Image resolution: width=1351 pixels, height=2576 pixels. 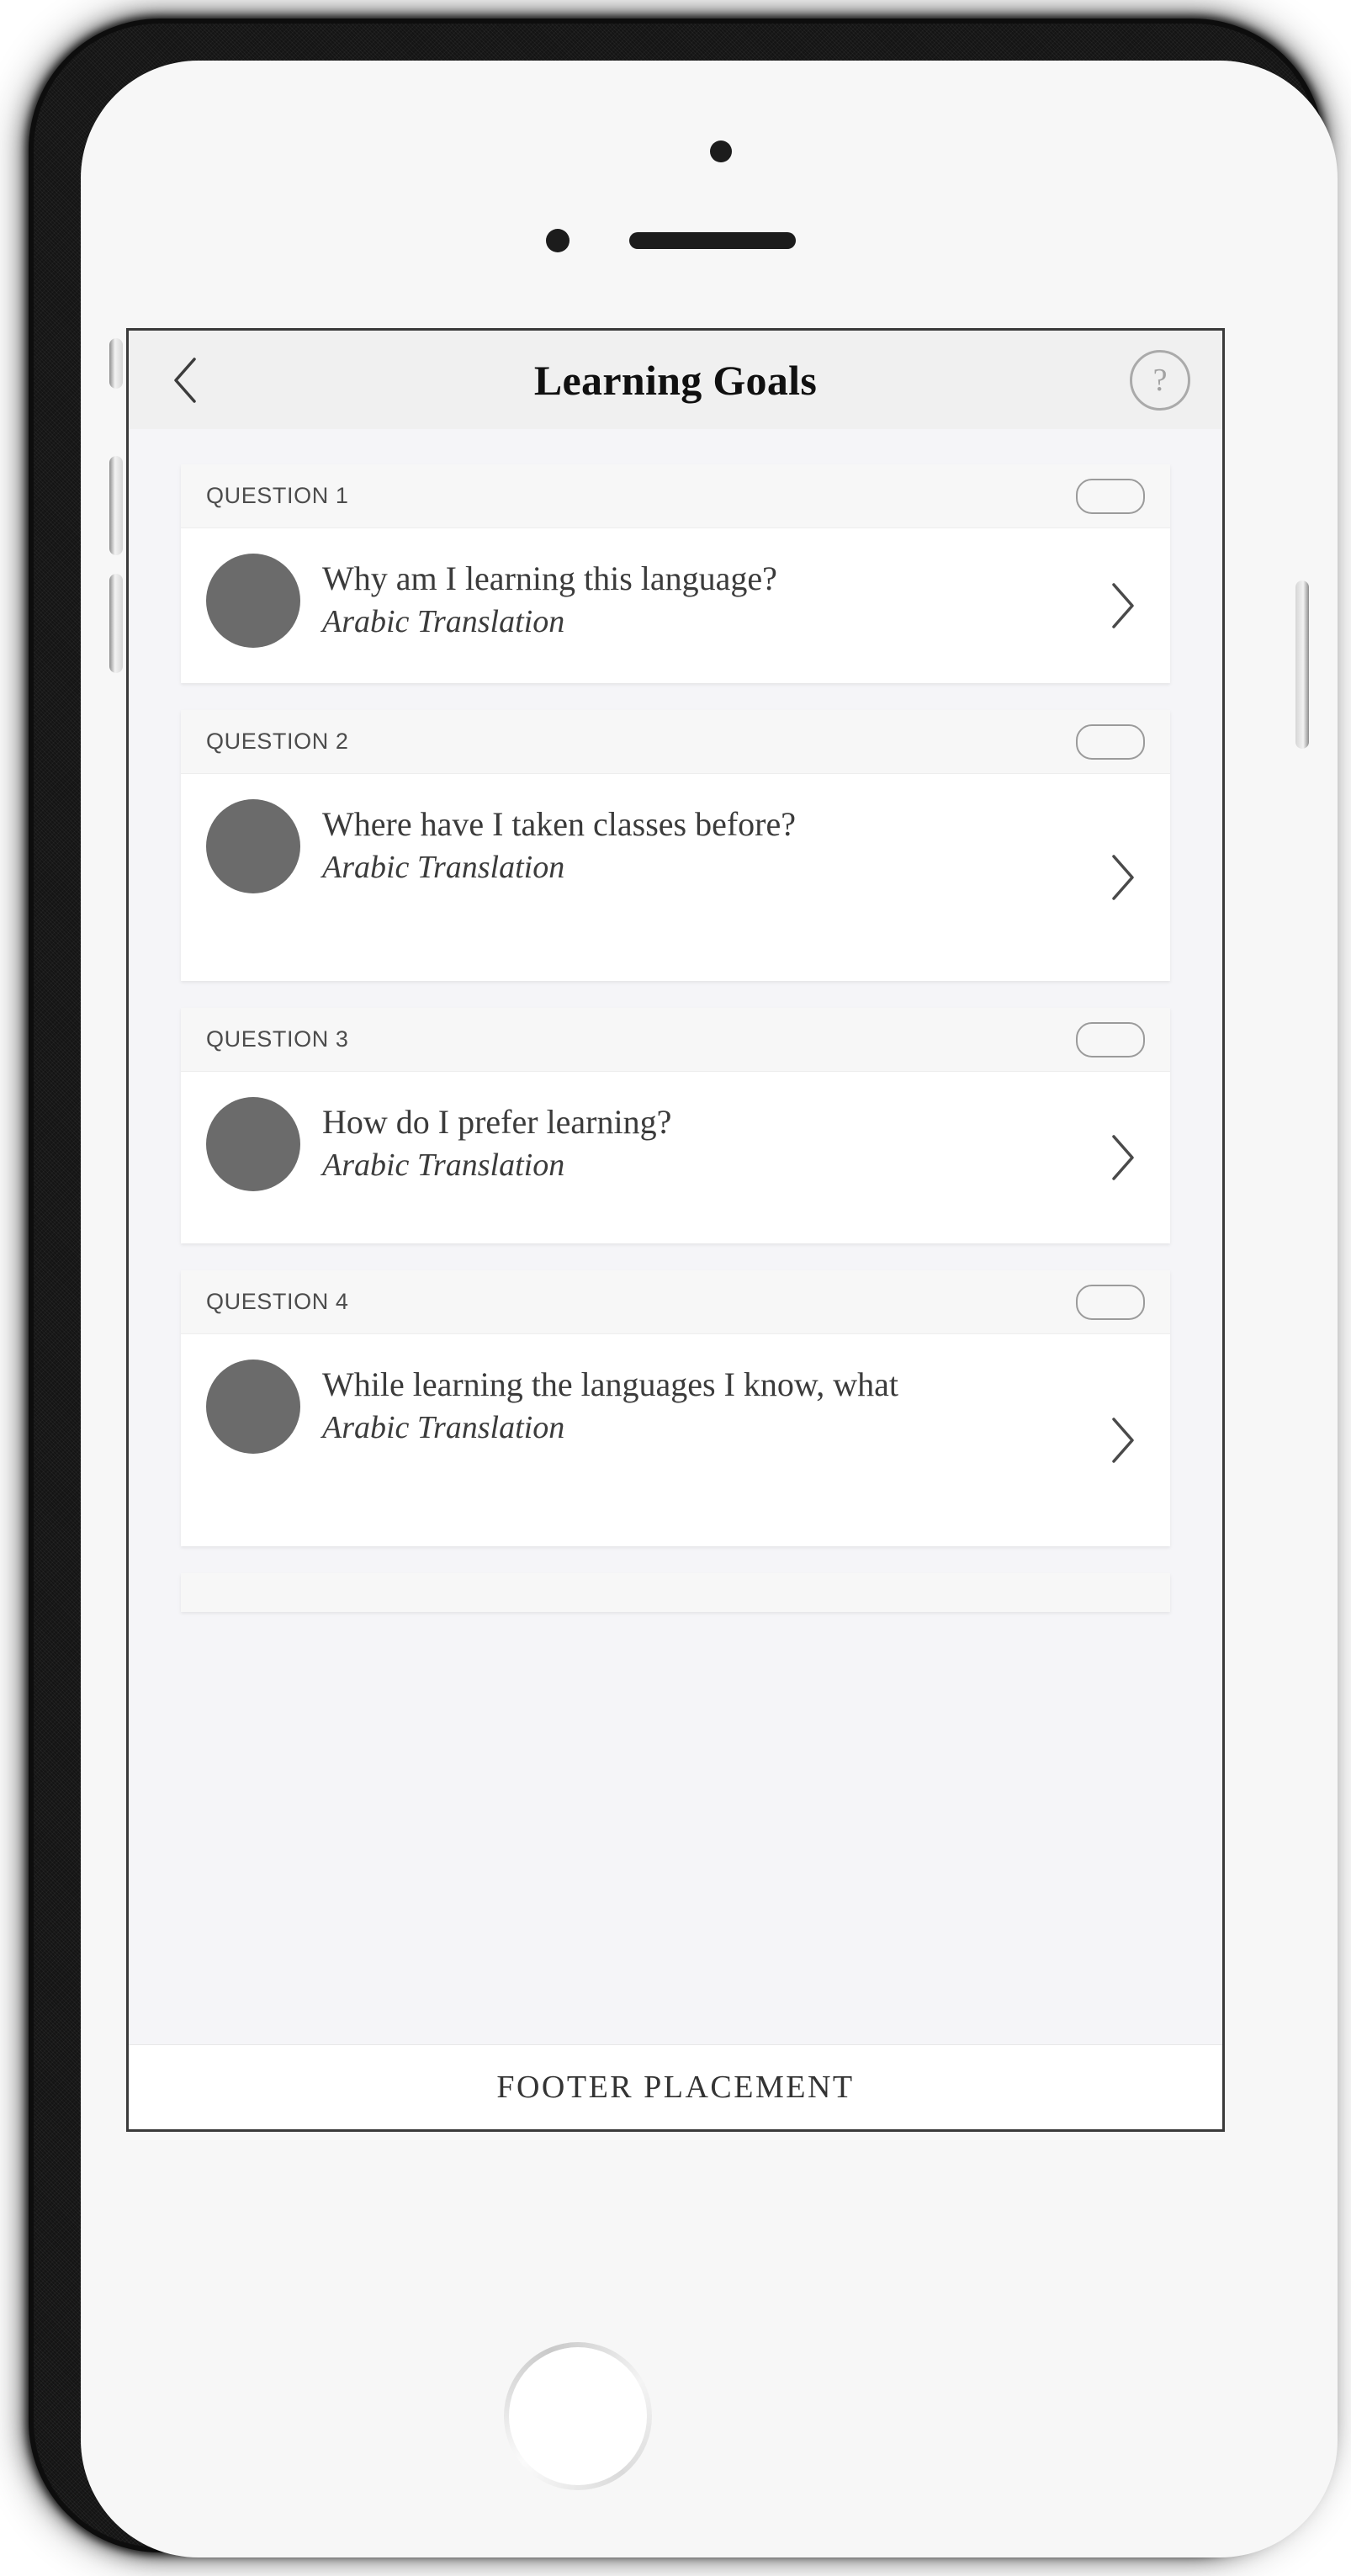 I want to click on card-header: QUESTION 3, so click(x=675, y=1040).